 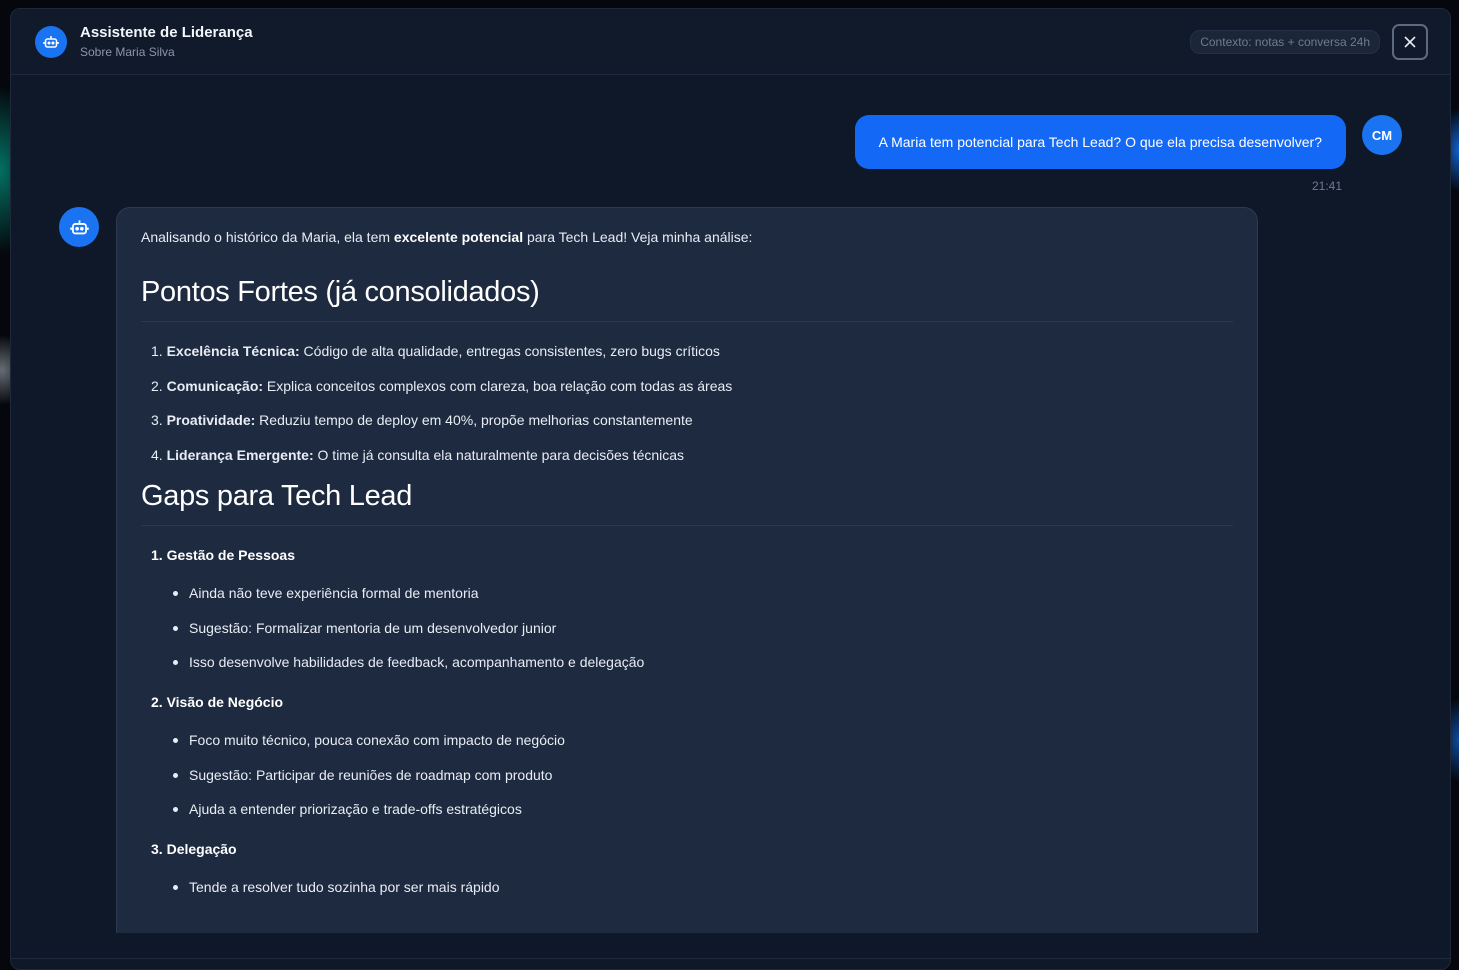 What do you see at coordinates (1285, 41) in the screenshot?
I see `context-badge: Contexto: notas + conversa 24h` at bounding box center [1285, 41].